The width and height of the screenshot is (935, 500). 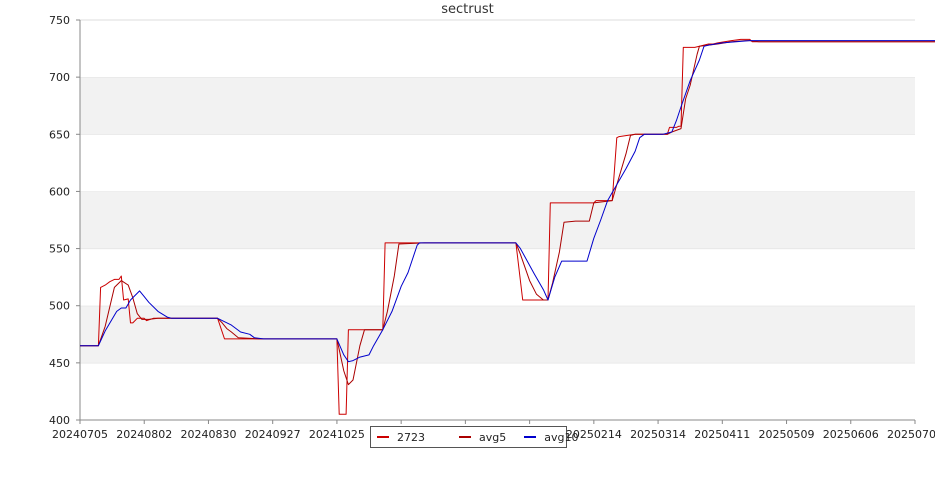 What do you see at coordinates (465, 437) in the screenshot?
I see `legend-swatch-avg5` at bounding box center [465, 437].